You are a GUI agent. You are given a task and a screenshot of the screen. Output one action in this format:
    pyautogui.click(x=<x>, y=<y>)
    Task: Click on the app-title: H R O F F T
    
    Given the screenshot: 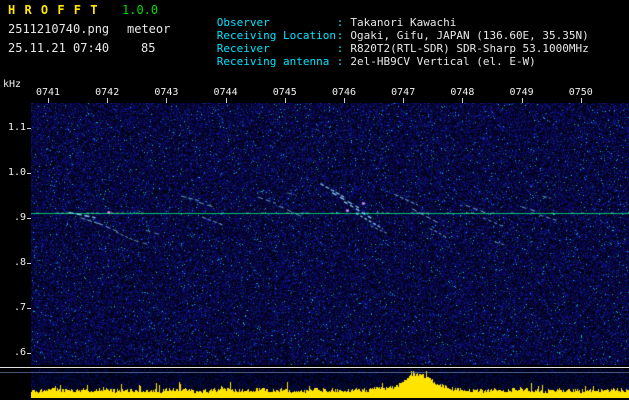 What is the action you would take?
    pyautogui.click(x=53, y=10)
    